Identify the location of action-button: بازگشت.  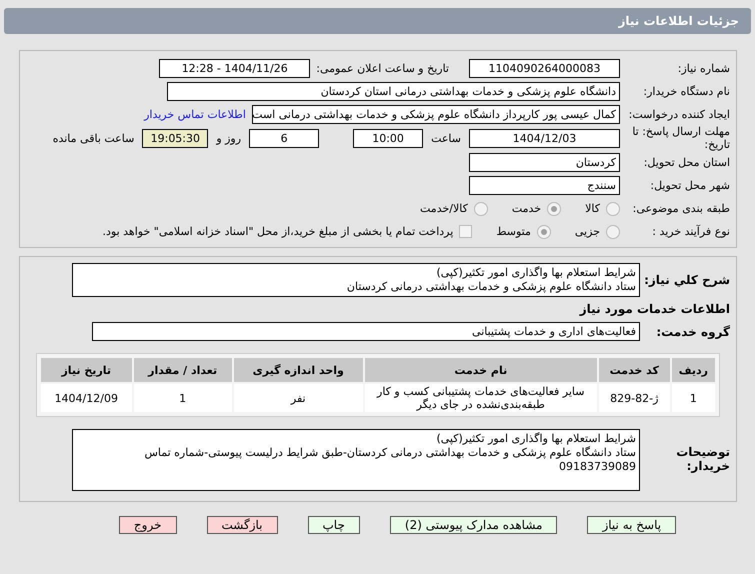
(242, 525).